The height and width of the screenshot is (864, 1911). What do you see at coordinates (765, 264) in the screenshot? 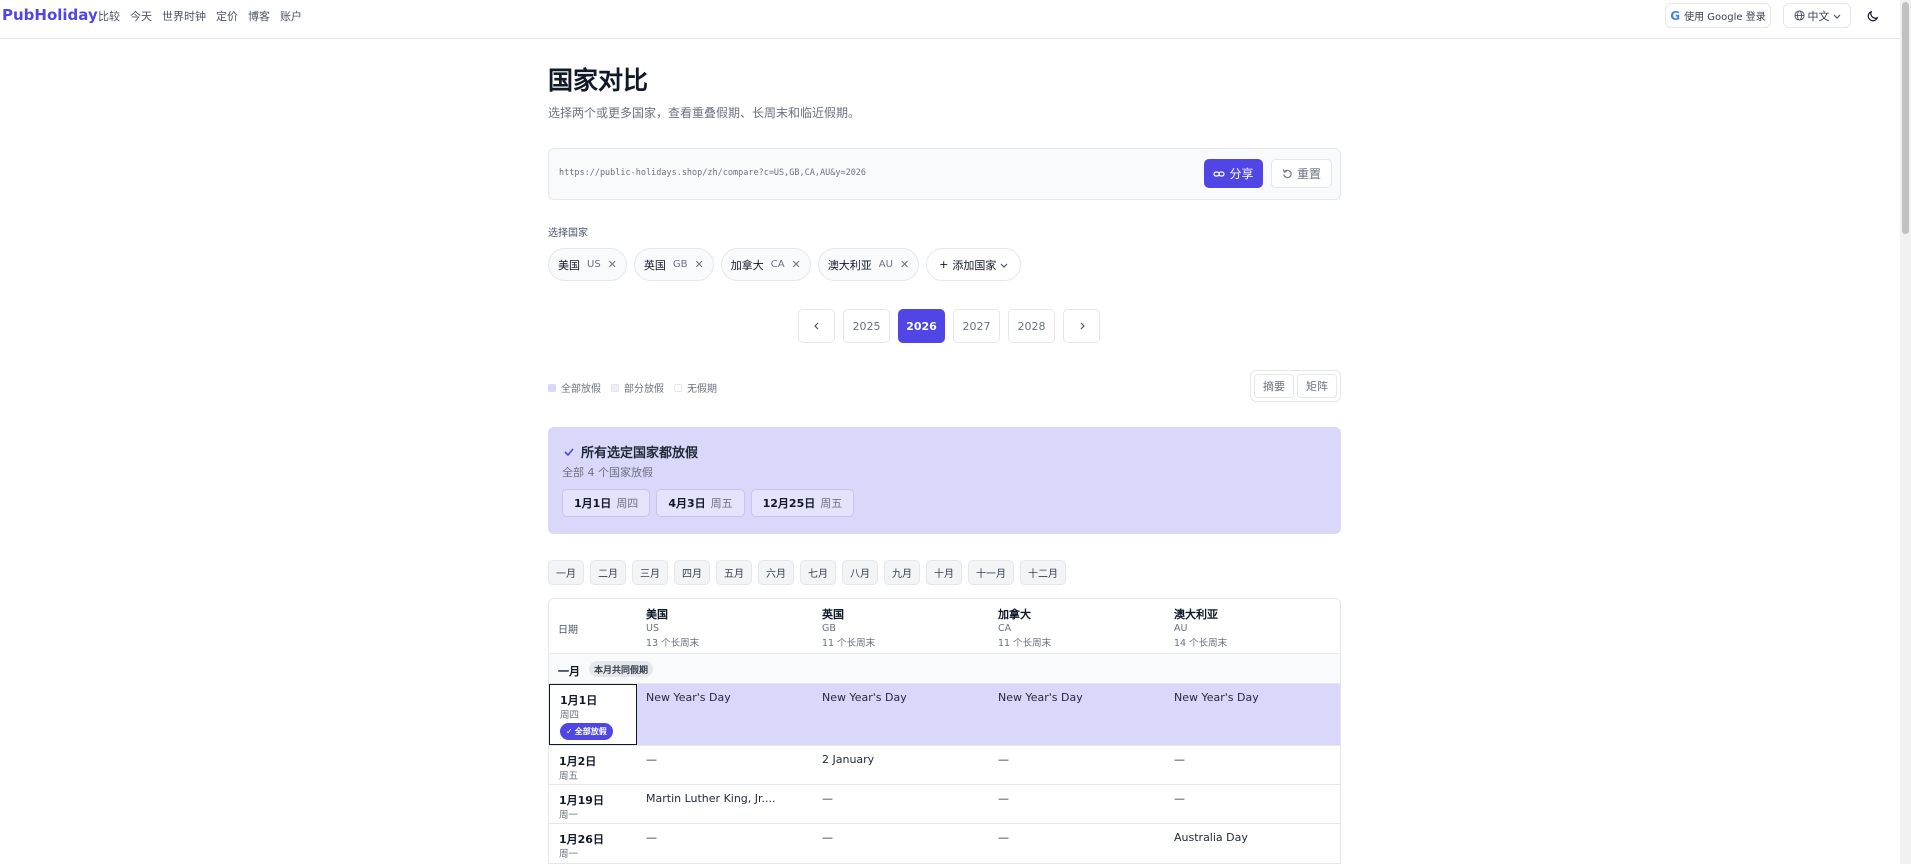
I see `country-chip-ca: 加拿大 CA ✕` at bounding box center [765, 264].